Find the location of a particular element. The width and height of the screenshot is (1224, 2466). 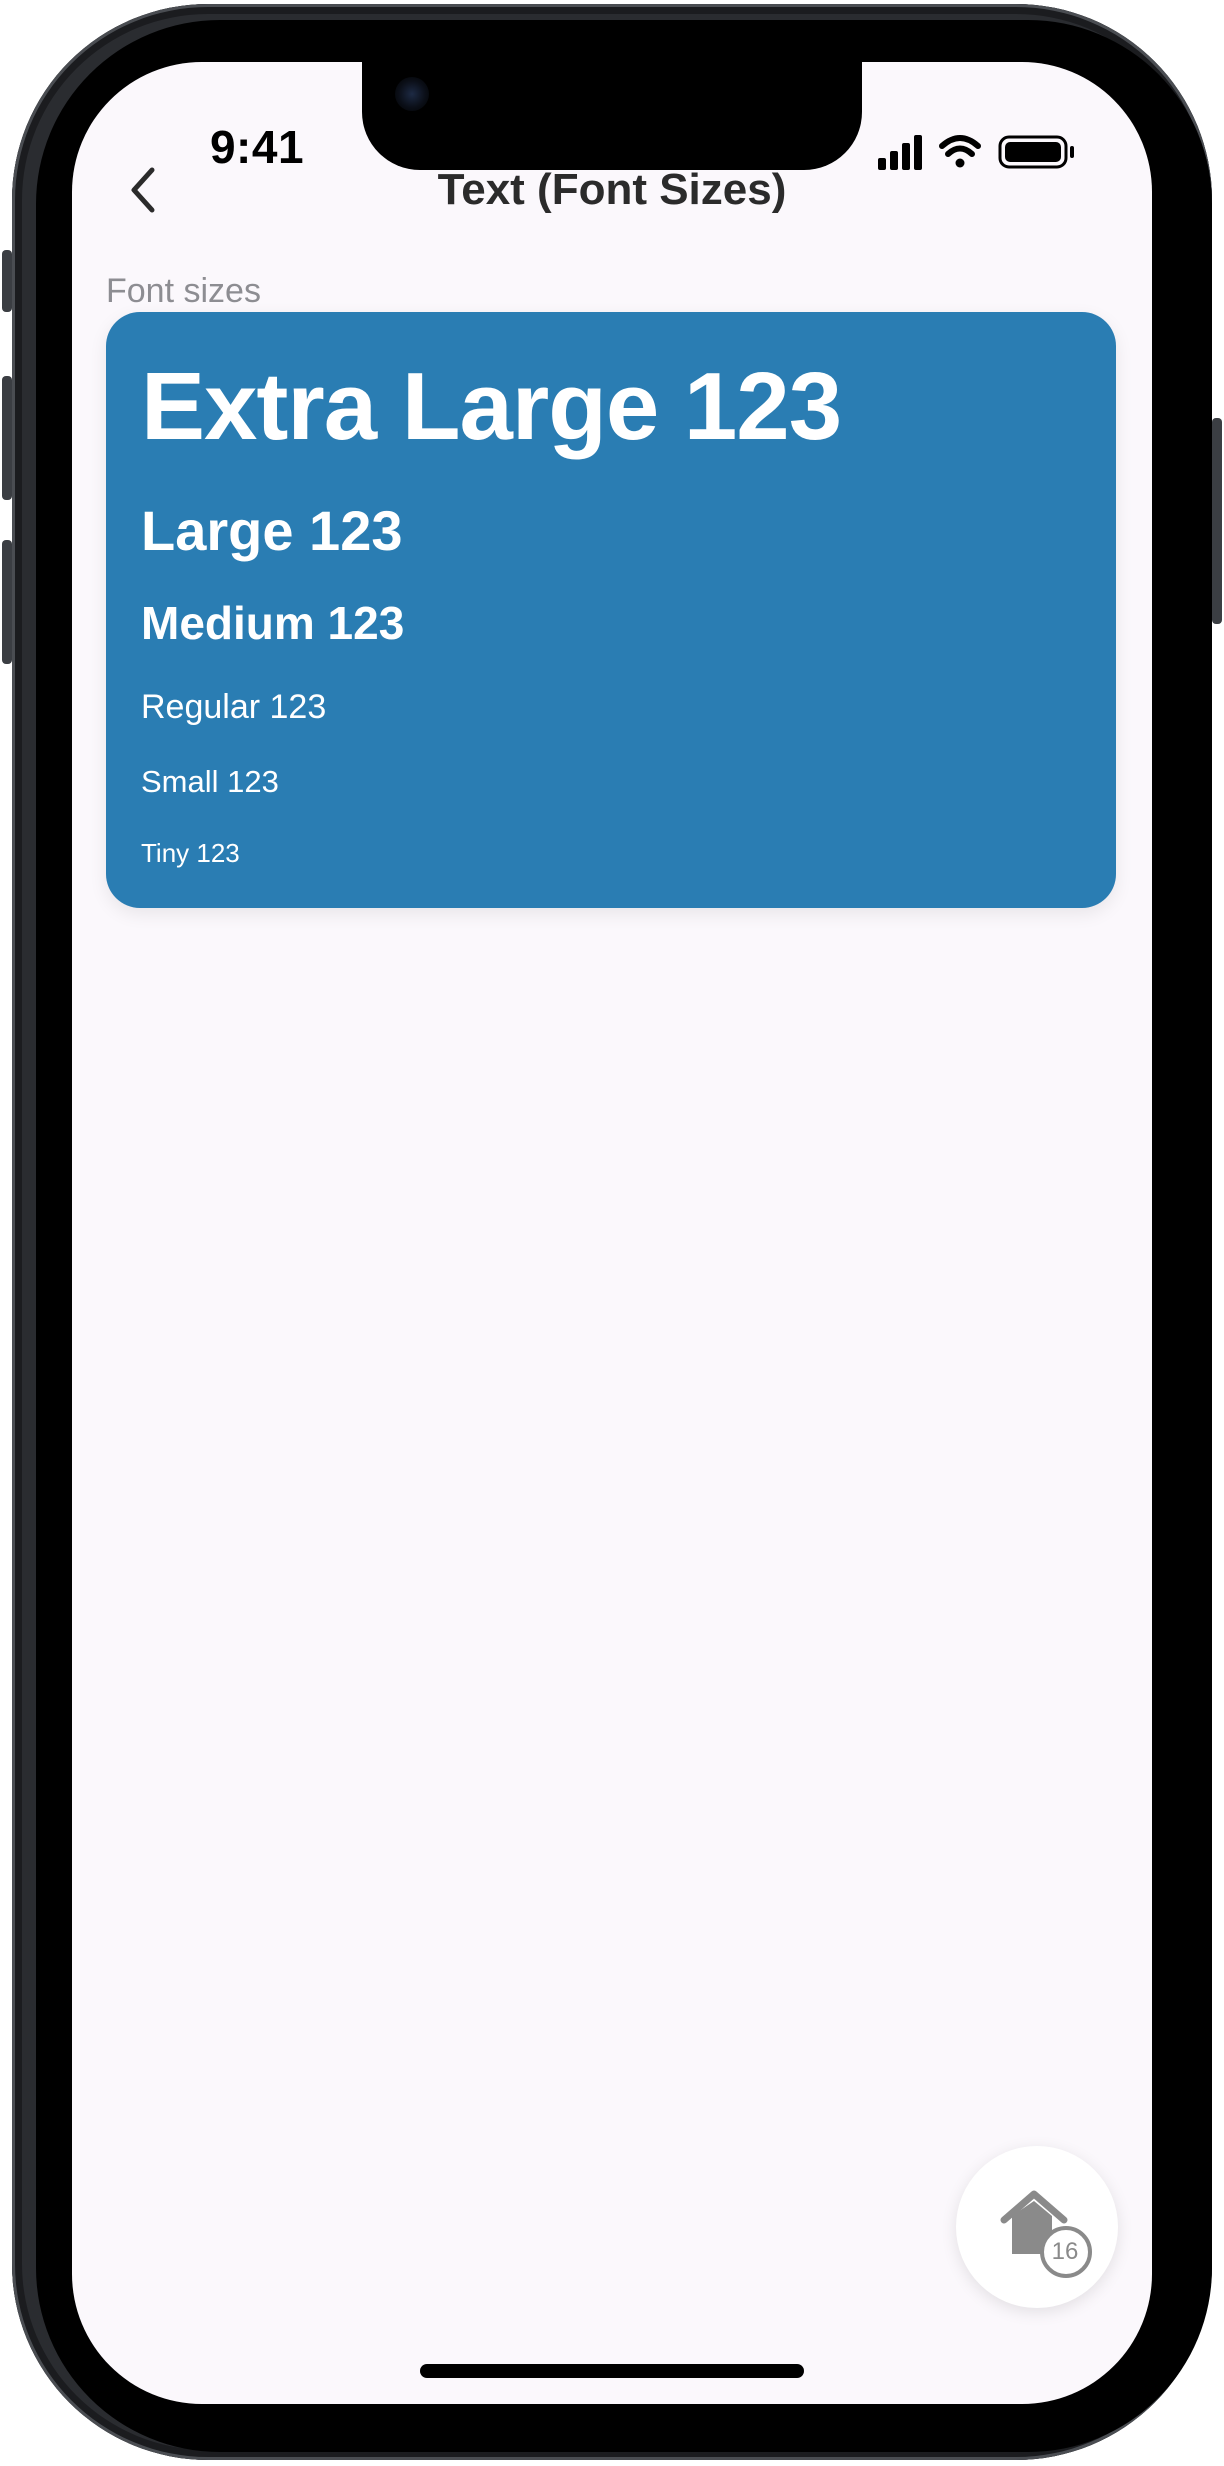

battery-icon is located at coordinates (1036, 152).